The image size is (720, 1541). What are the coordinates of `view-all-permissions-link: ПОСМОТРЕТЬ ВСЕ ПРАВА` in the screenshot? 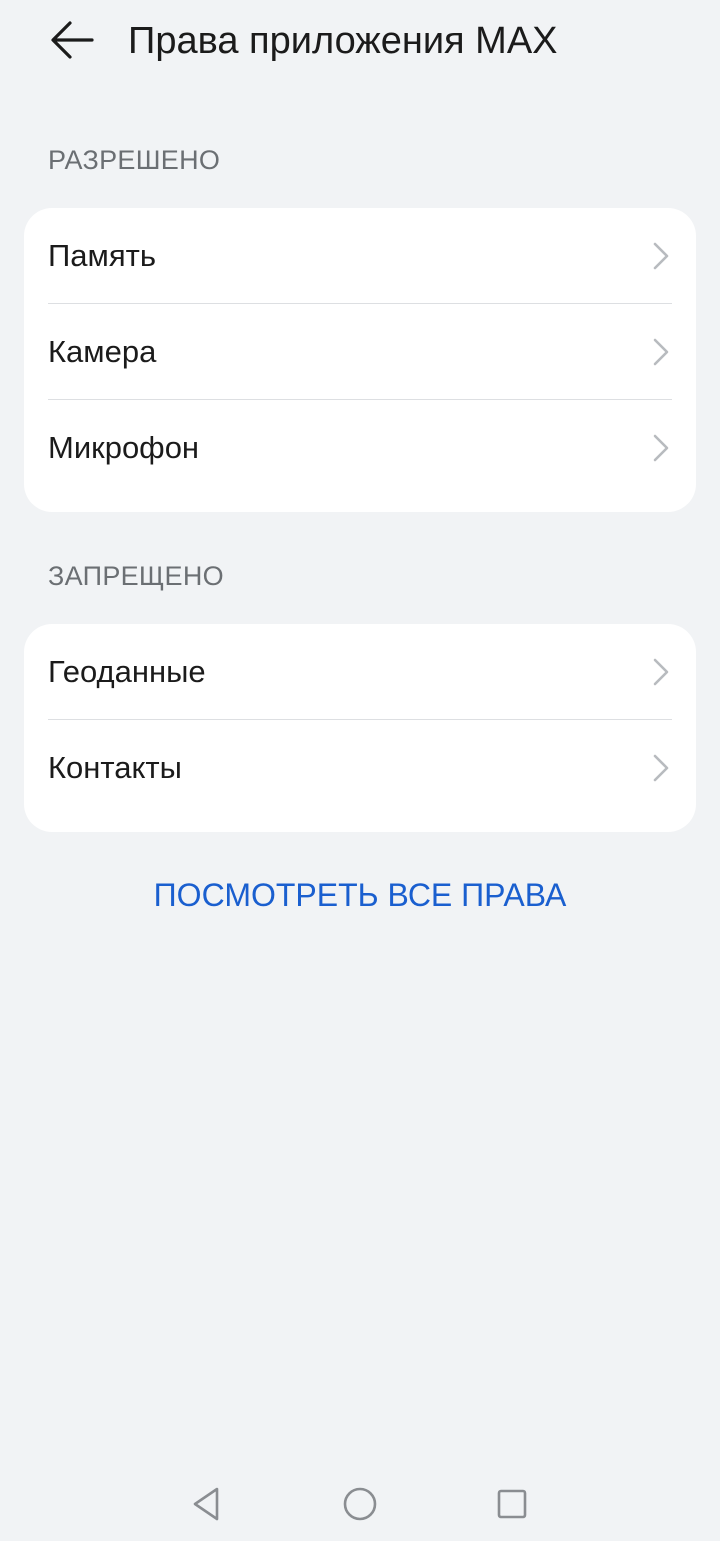 It's located at (360, 895).